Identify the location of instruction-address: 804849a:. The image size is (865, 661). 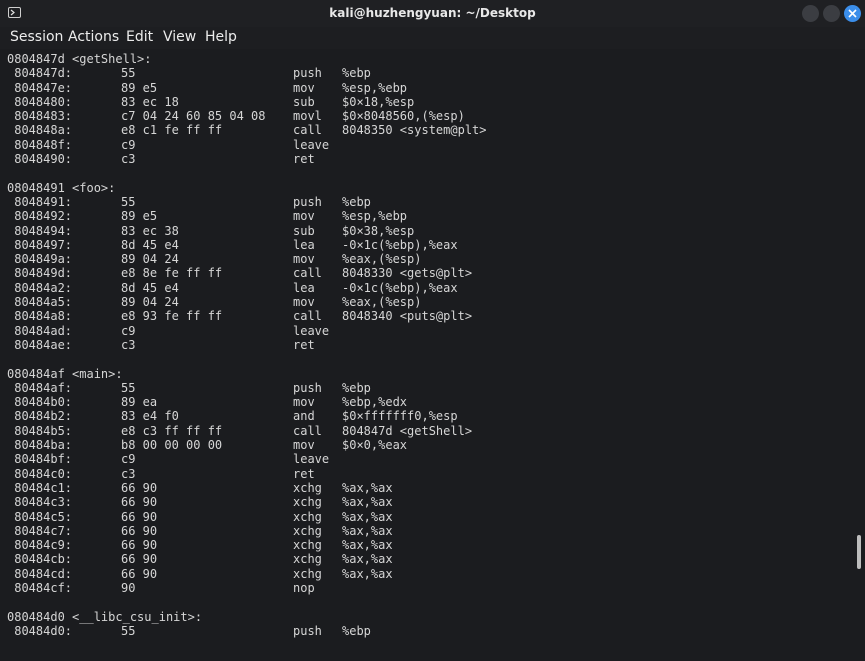
(40, 259).